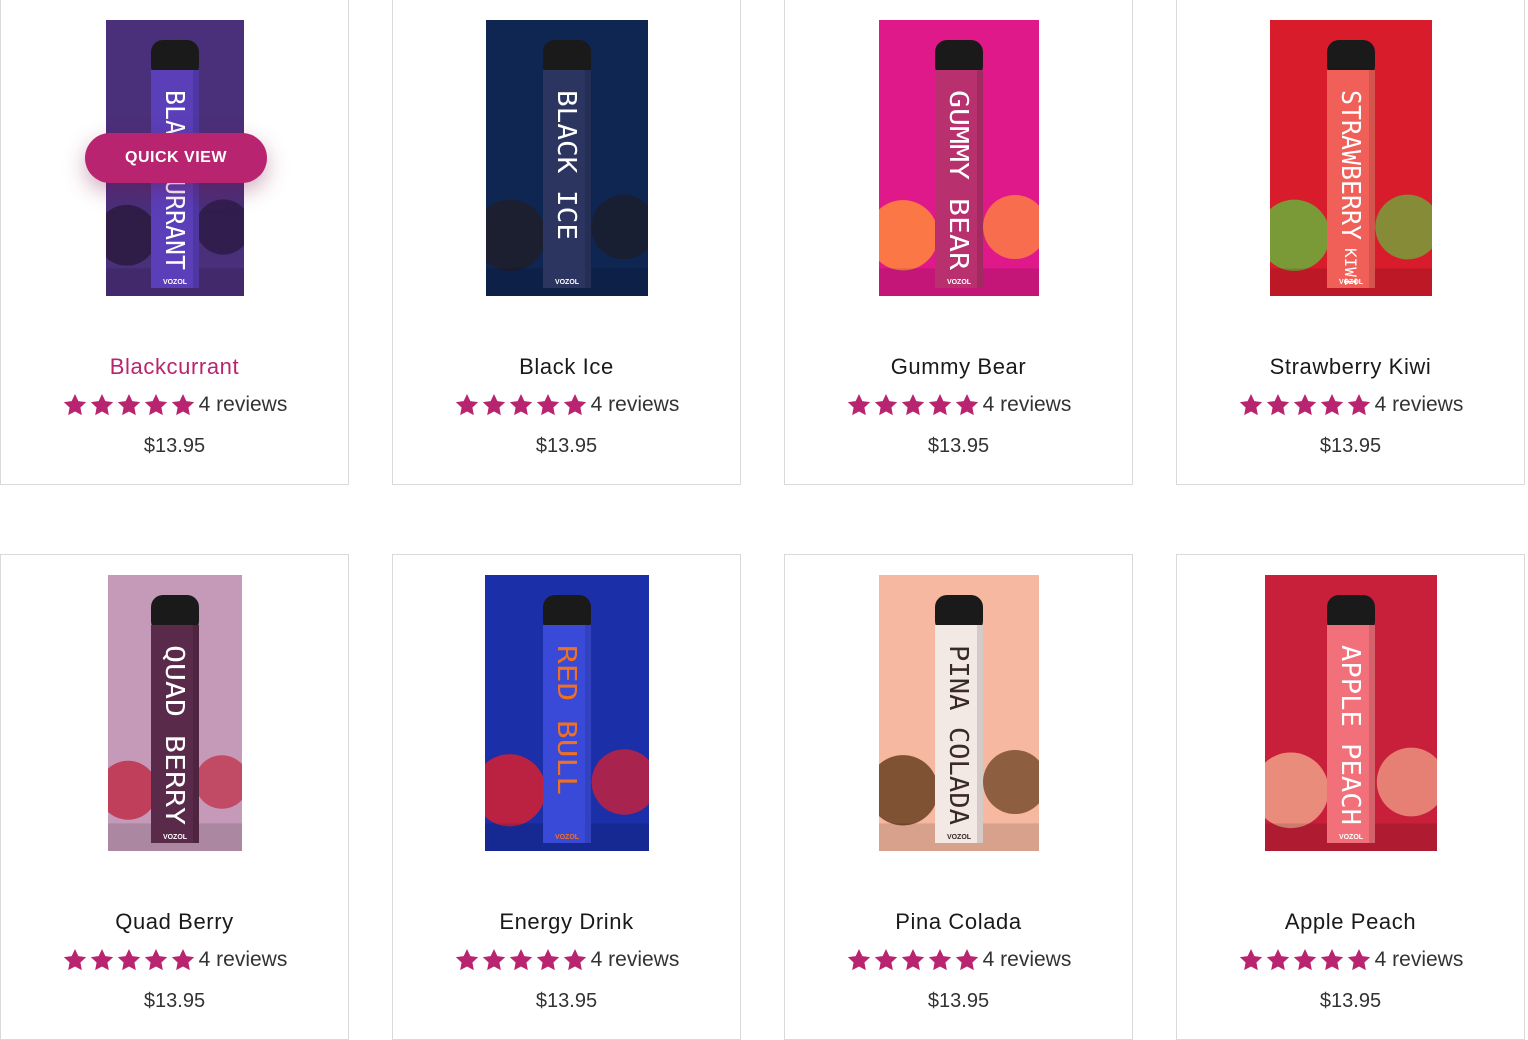  Describe the element at coordinates (176, 158) in the screenshot. I see `quick-view-button: QUICK VIEW` at that location.